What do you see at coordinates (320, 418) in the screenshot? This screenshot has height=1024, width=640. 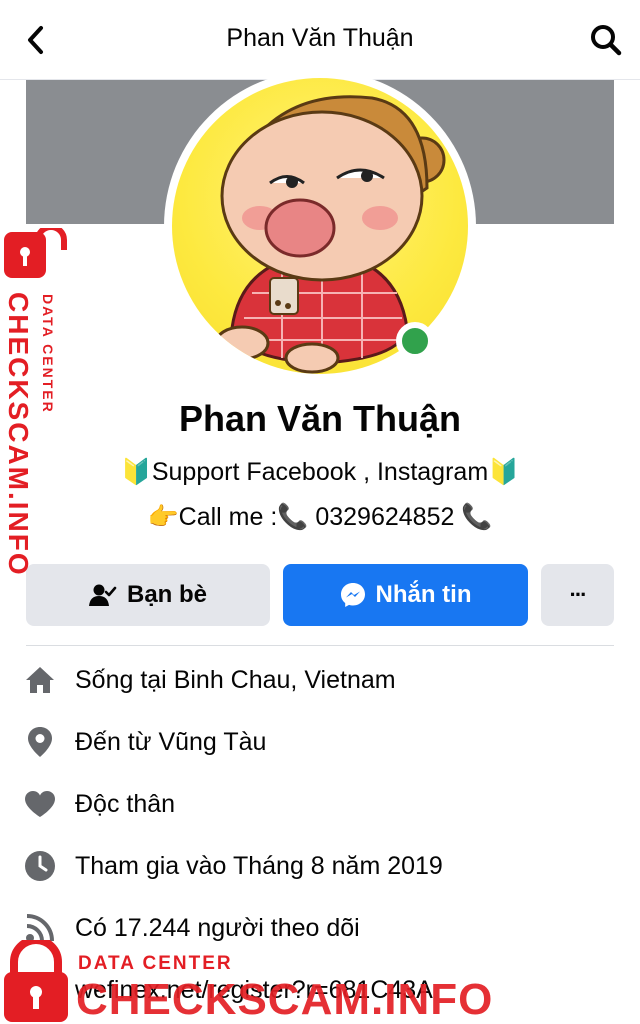 I see `profile-name: Phan Văn Thuận` at bounding box center [320, 418].